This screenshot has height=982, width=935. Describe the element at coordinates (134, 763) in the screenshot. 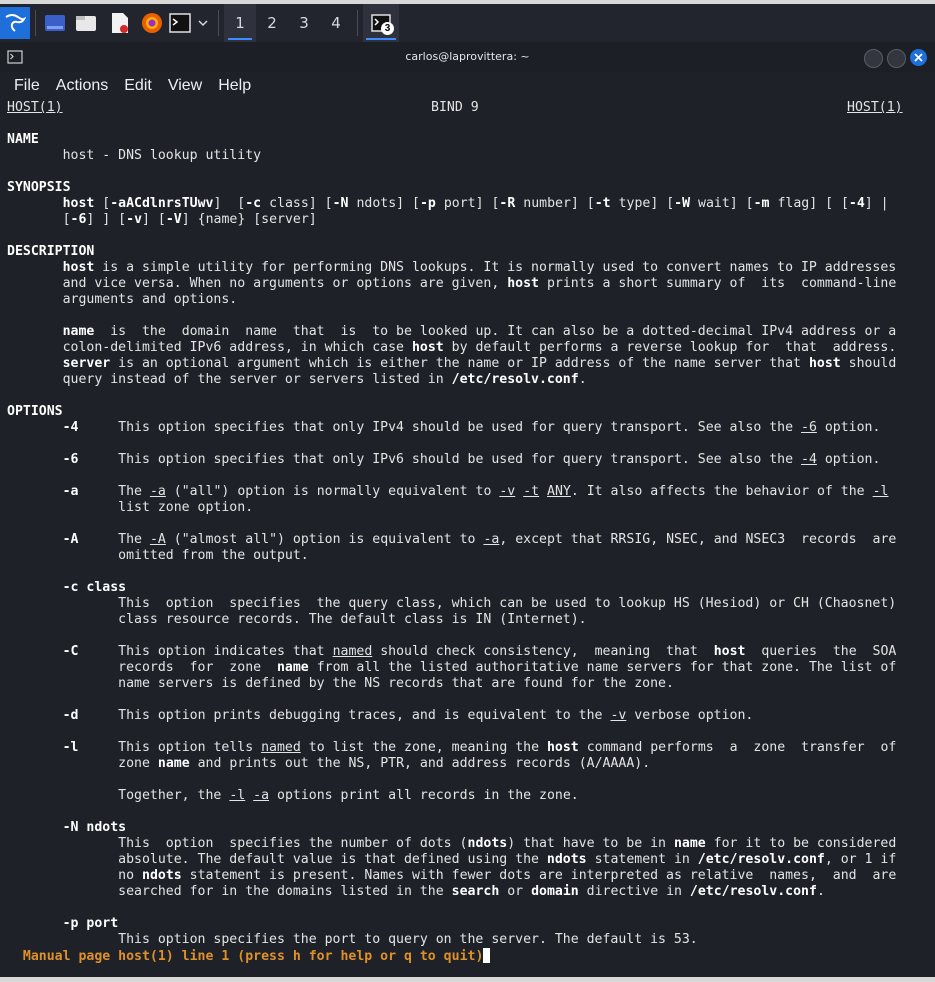

I see `text: zone` at that location.